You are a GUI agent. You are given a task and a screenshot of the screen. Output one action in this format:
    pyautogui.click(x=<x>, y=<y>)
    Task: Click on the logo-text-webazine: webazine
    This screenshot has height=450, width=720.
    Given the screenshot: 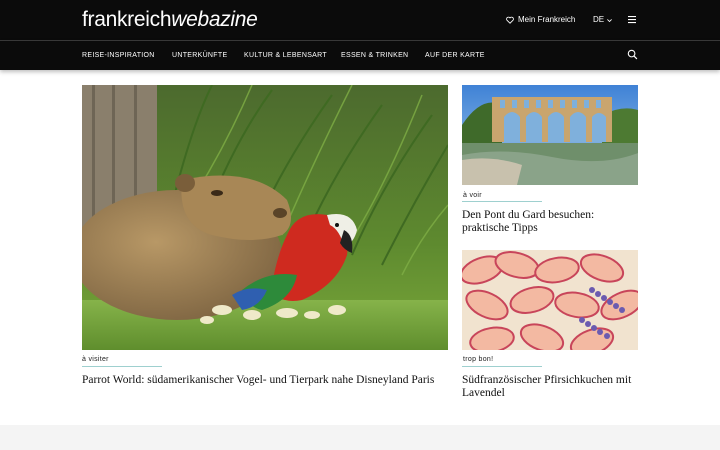 What is the action you would take?
    pyautogui.click(x=214, y=19)
    